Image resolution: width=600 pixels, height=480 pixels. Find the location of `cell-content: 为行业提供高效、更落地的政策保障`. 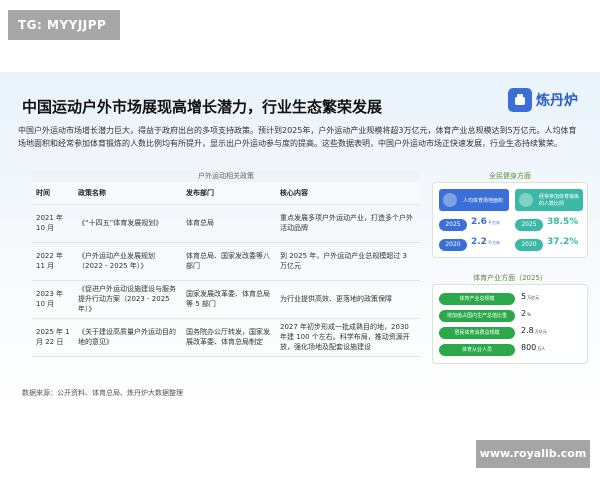

cell-content: 为行业提供高效、更落地的政策保障 is located at coordinates (348, 299).